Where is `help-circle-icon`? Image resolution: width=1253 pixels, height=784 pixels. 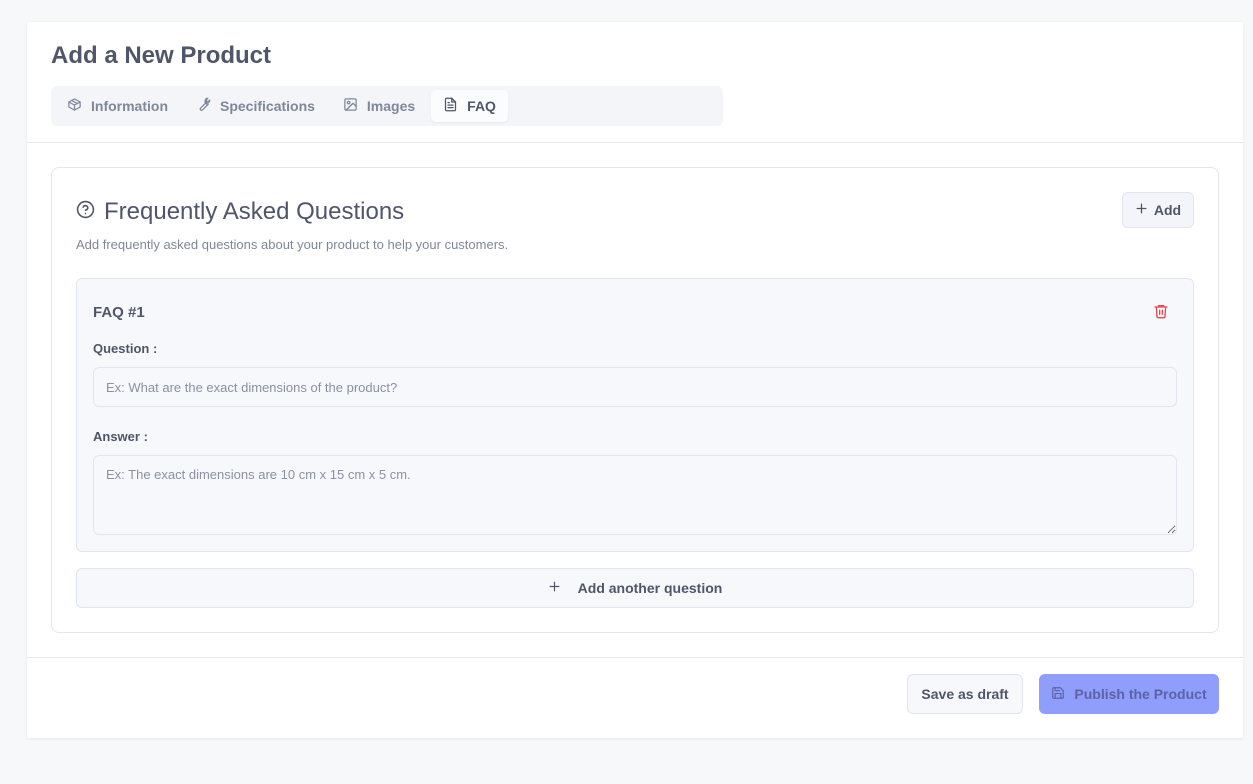 help-circle-icon is located at coordinates (85, 212).